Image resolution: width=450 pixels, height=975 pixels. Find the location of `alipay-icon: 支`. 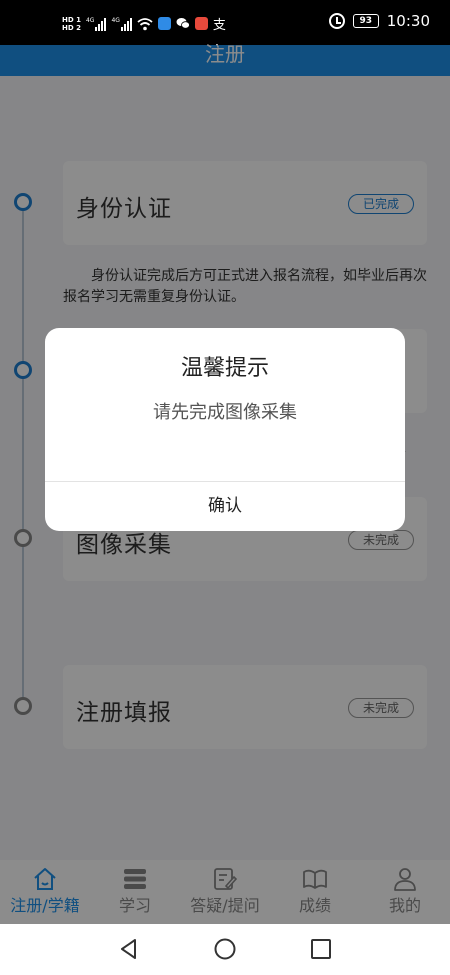

alipay-icon: 支 is located at coordinates (219, 25).